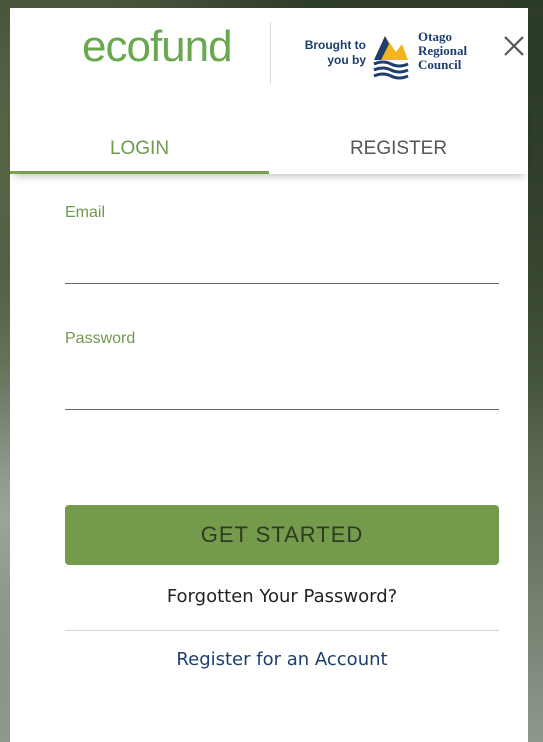 The image size is (543, 742). What do you see at coordinates (282, 535) in the screenshot?
I see `get-started-button: GET STARTED` at bounding box center [282, 535].